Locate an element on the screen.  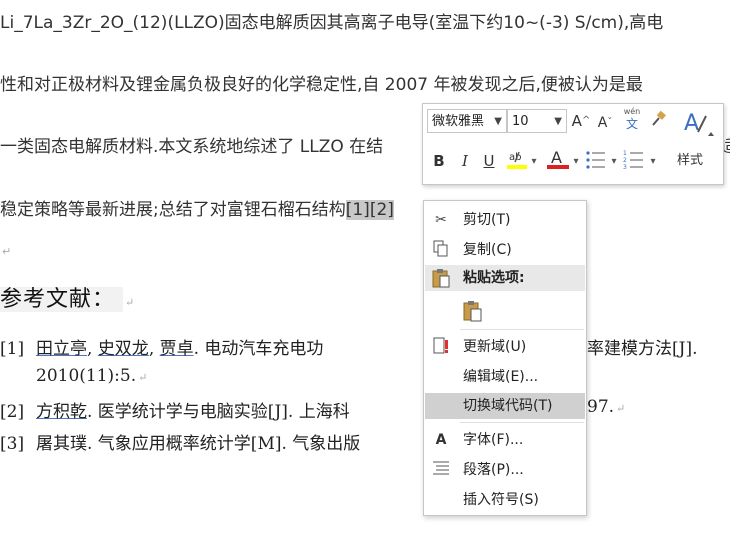
styles-icon: A is located at coordinates (699, 123).